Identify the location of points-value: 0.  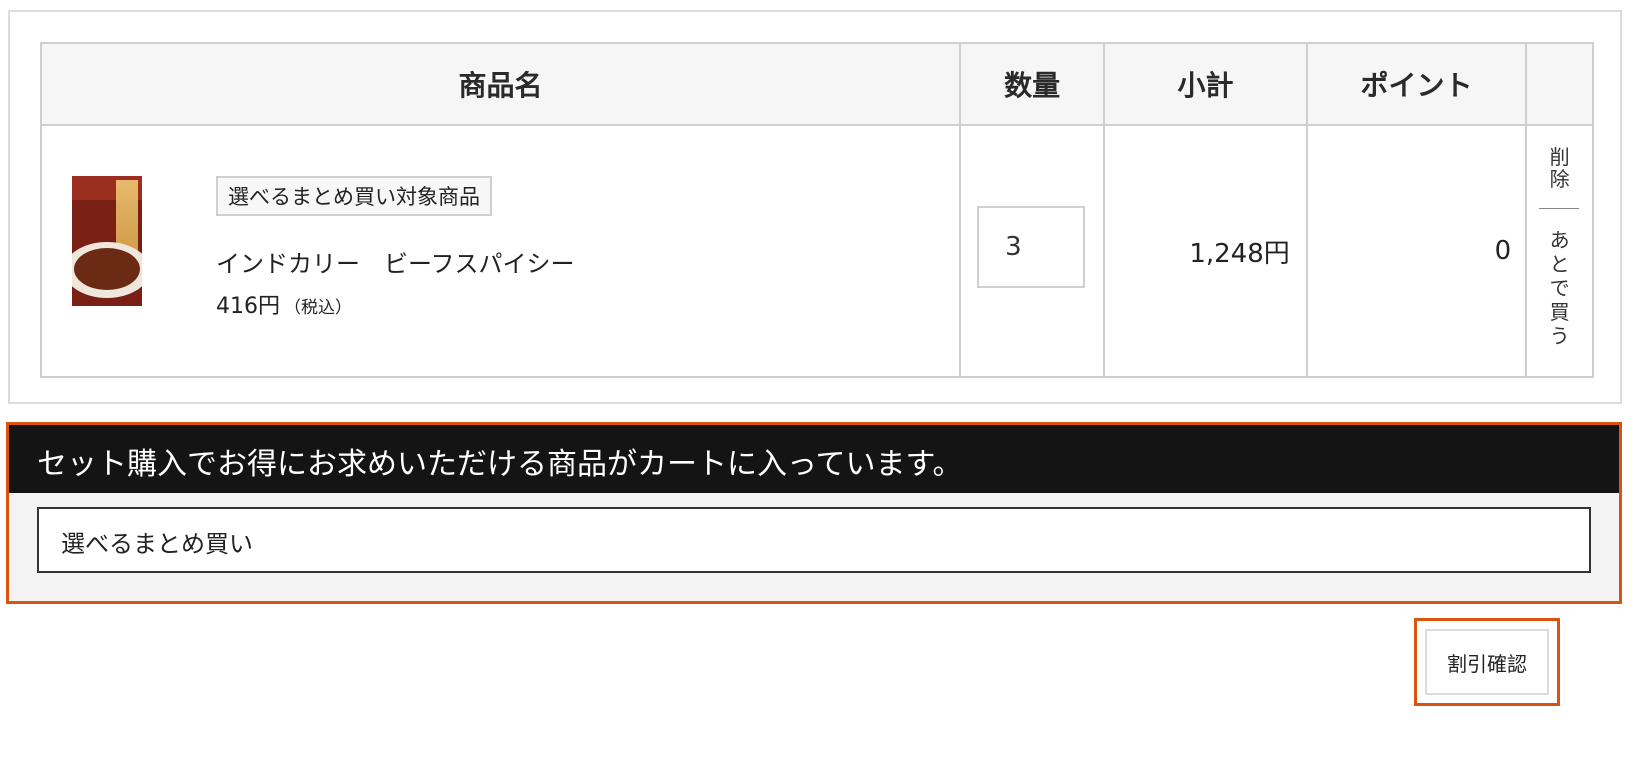
(1416, 251).